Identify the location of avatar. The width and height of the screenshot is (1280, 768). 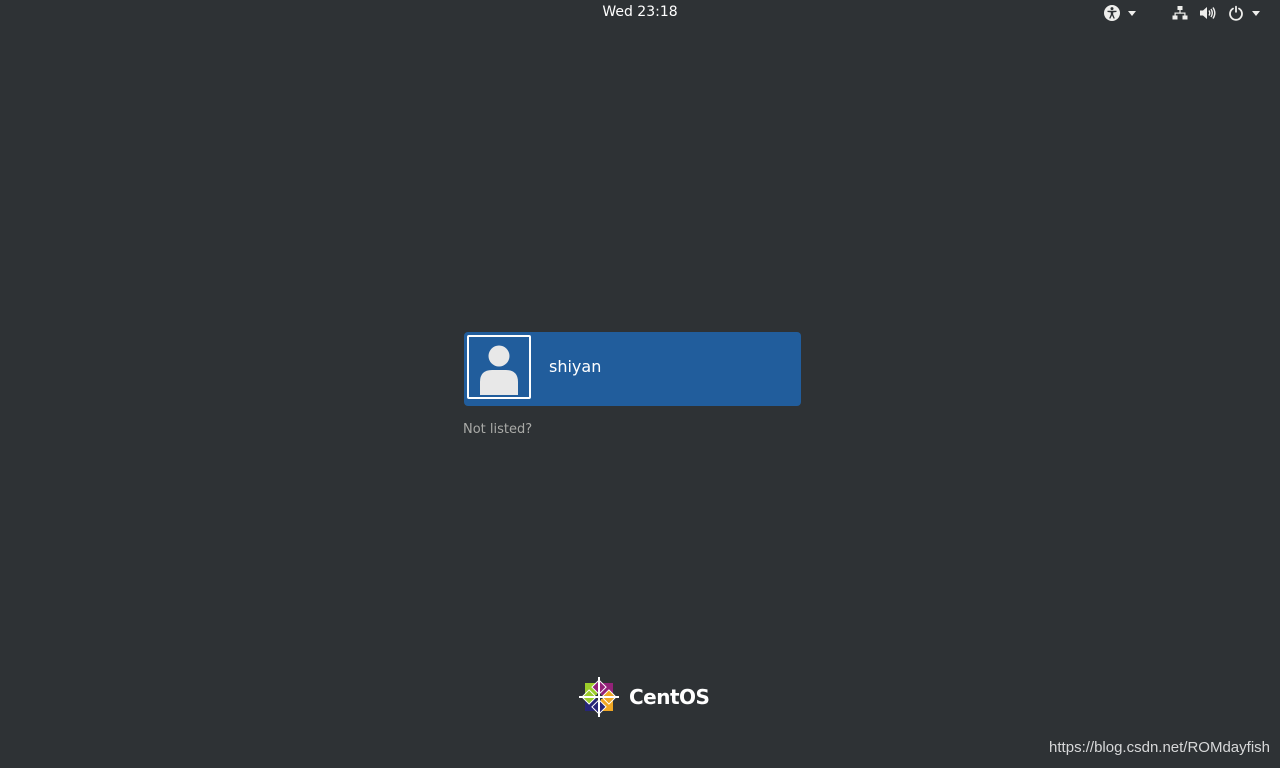
(499, 367).